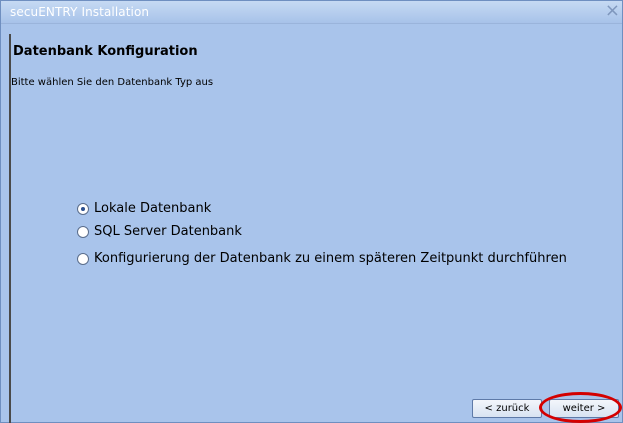  I want to click on left-border, so click(10, 228).